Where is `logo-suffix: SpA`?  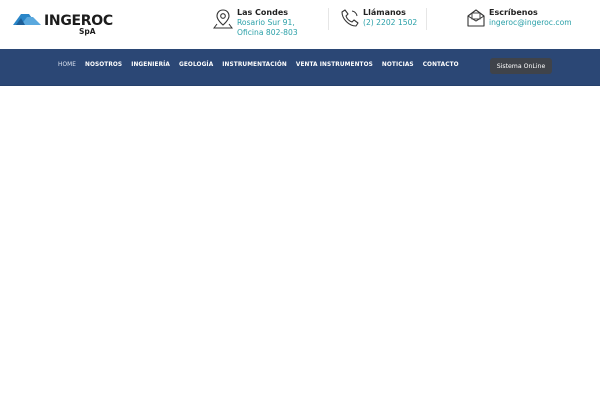
logo-suffix: SpA is located at coordinates (87, 31).